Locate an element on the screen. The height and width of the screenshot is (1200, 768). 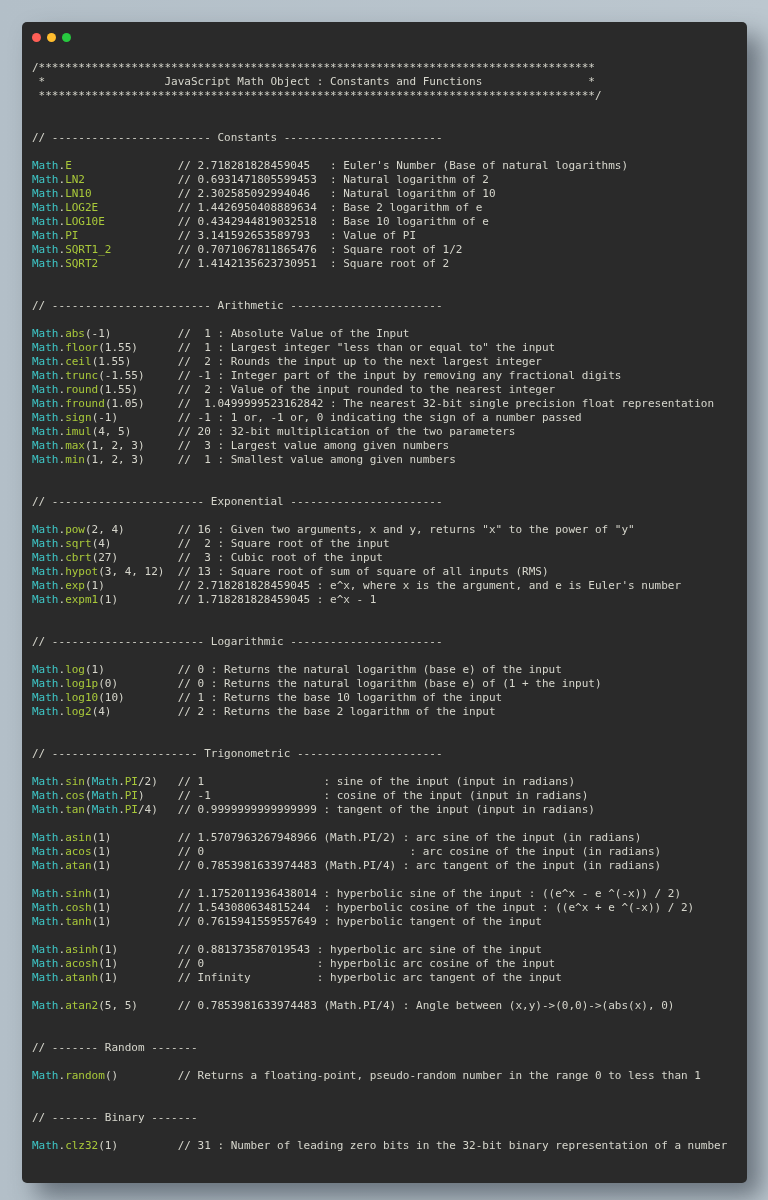
code-line: Math.log1p(0) // 0 : Returns the natural logarithm (base e) of (1 + the input) is located at coordinates (317, 684).